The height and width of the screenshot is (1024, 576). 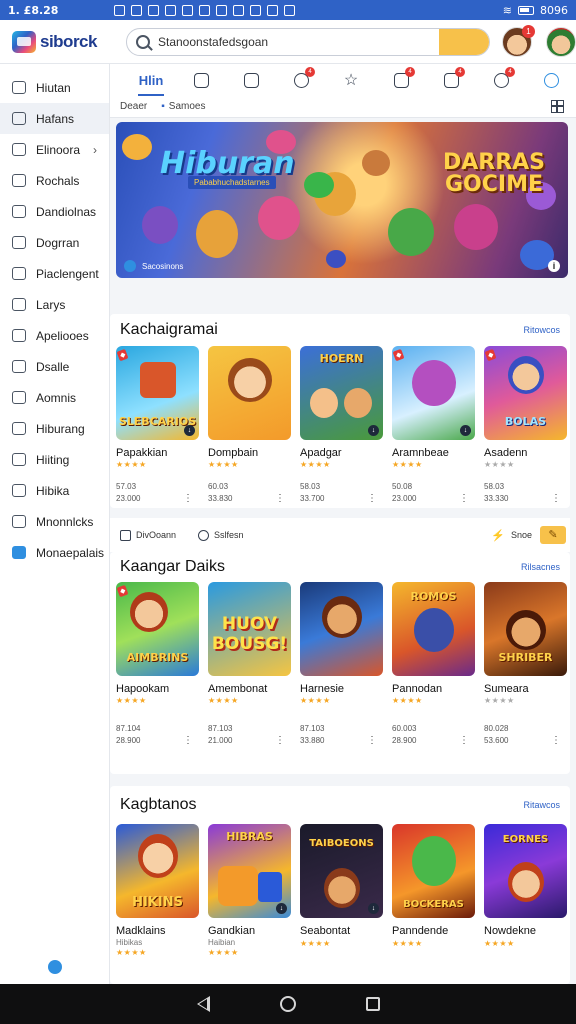 I want to click on game-thumbnail: HIBRAS ↓, so click(x=249, y=871).